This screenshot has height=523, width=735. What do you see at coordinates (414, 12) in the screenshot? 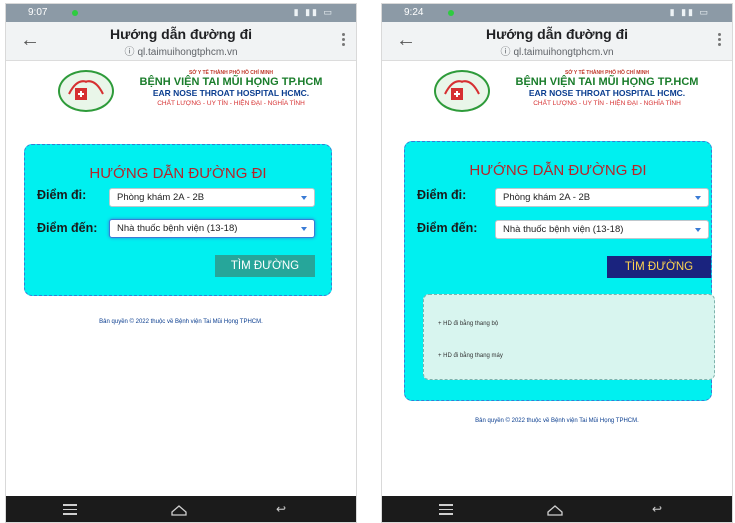
I see `status-time: 9:24` at bounding box center [414, 12].